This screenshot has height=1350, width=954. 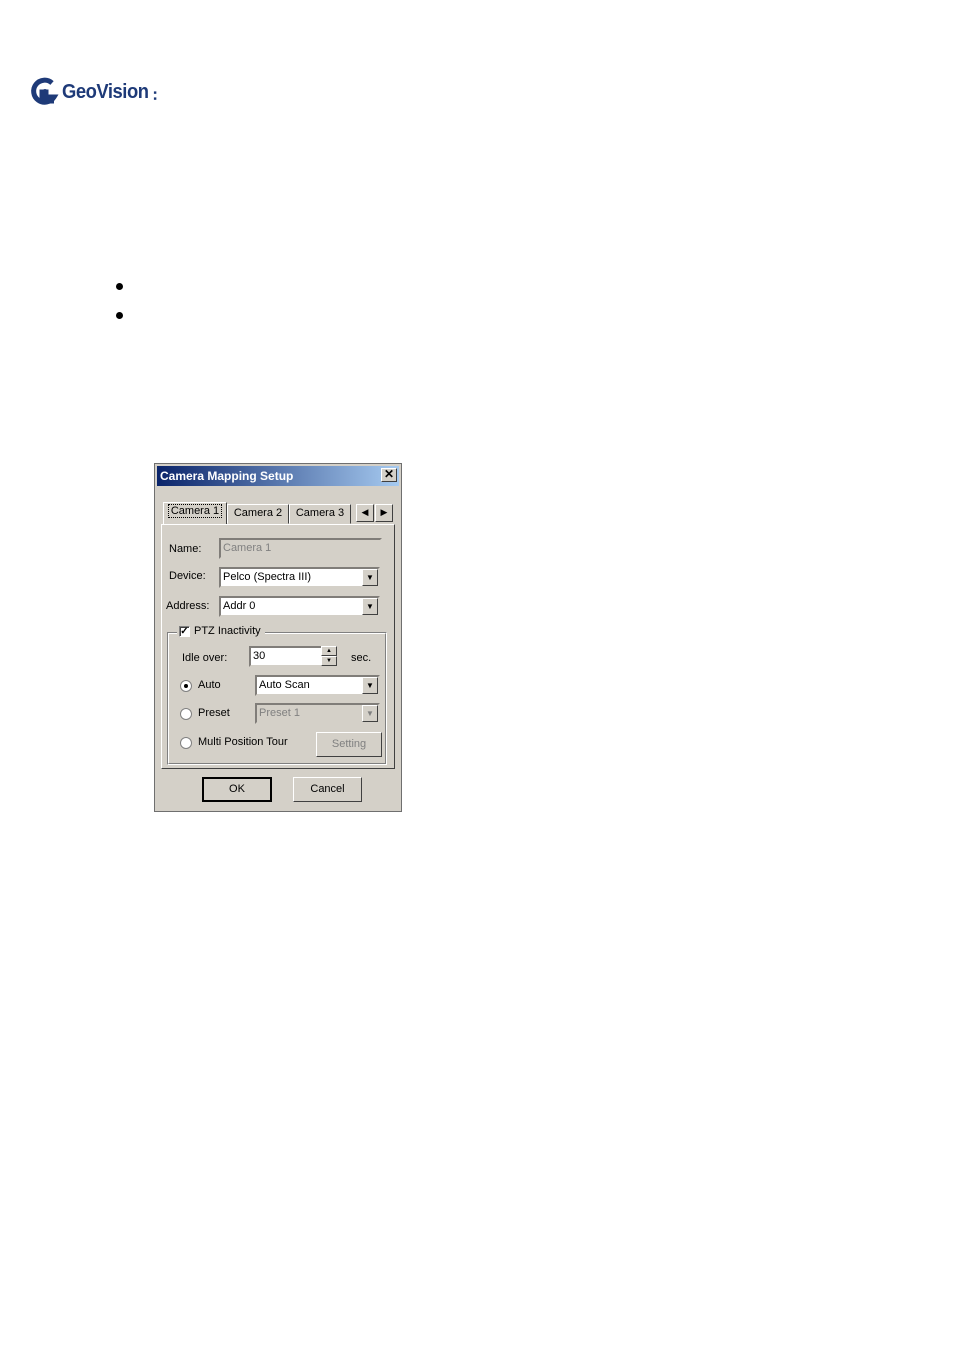 What do you see at coordinates (105, 91) in the screenshot?
I see `geovision-logo-text: GeoVision` at bounding box center [105, 91].